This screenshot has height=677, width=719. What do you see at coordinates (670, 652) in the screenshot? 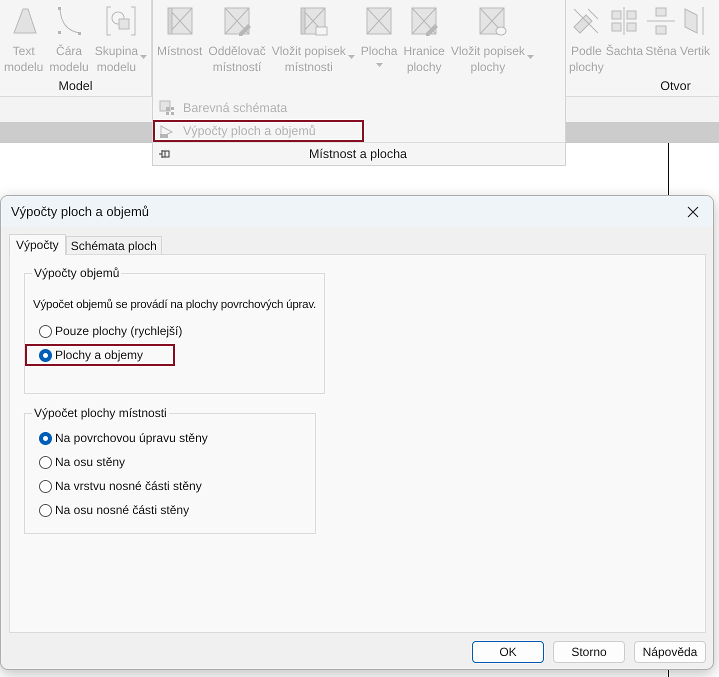
I see `dialog-button: Nápověda` at bounding box center [670, 652].